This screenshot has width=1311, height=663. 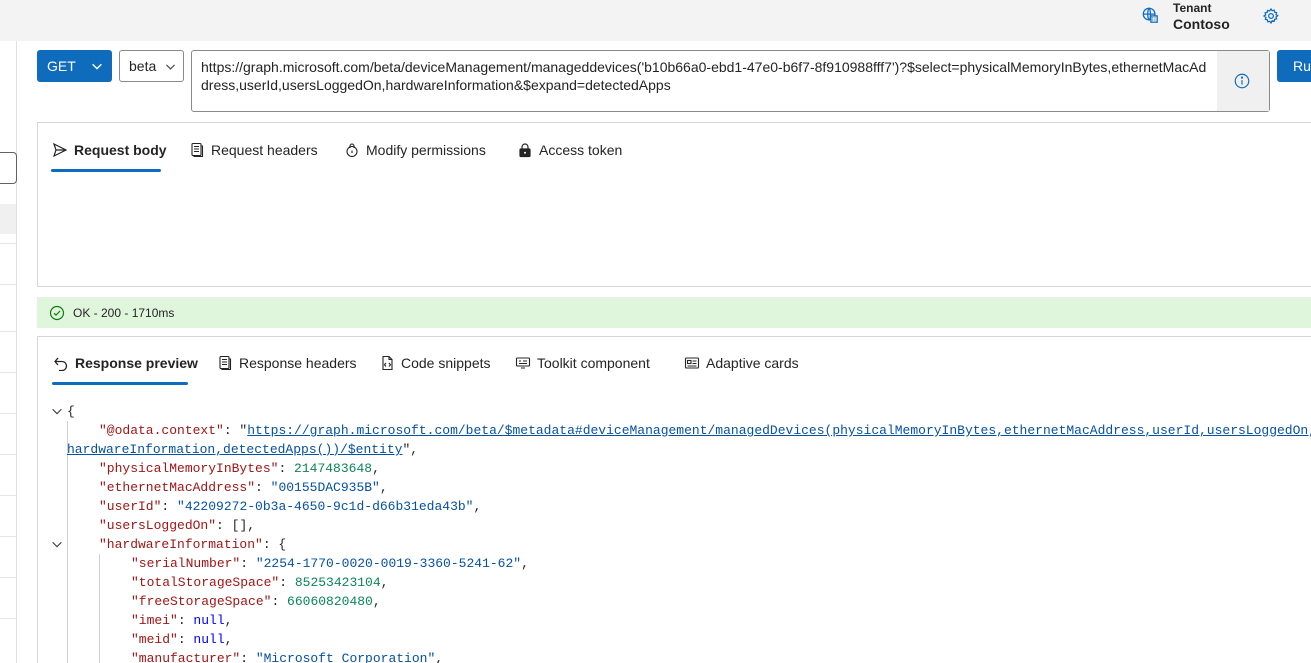 I want to click on query-info-button, so click(x=1243, y=81).